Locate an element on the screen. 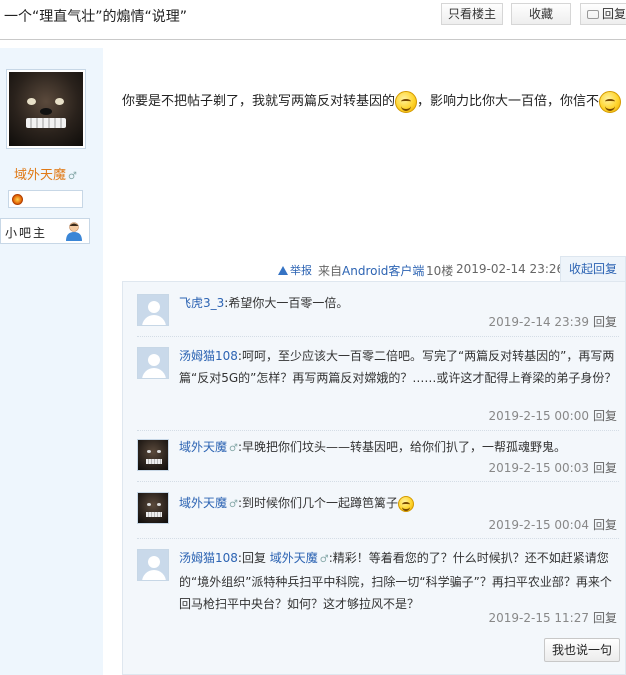 This screenshot has height=675, width=626. comment-time: 2019-2-15 11:27 is located at coordinates (538, 618).